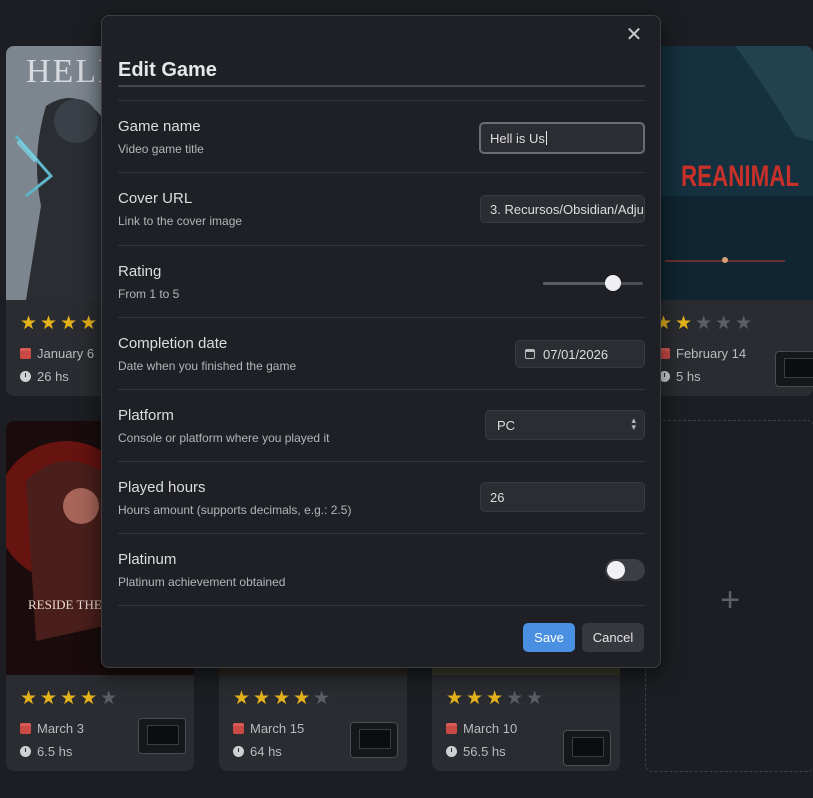 This screenshot has width=813, height=798. I want to click on field-platinum: Platinum Platinum achievement obtained, so click(381, 569).